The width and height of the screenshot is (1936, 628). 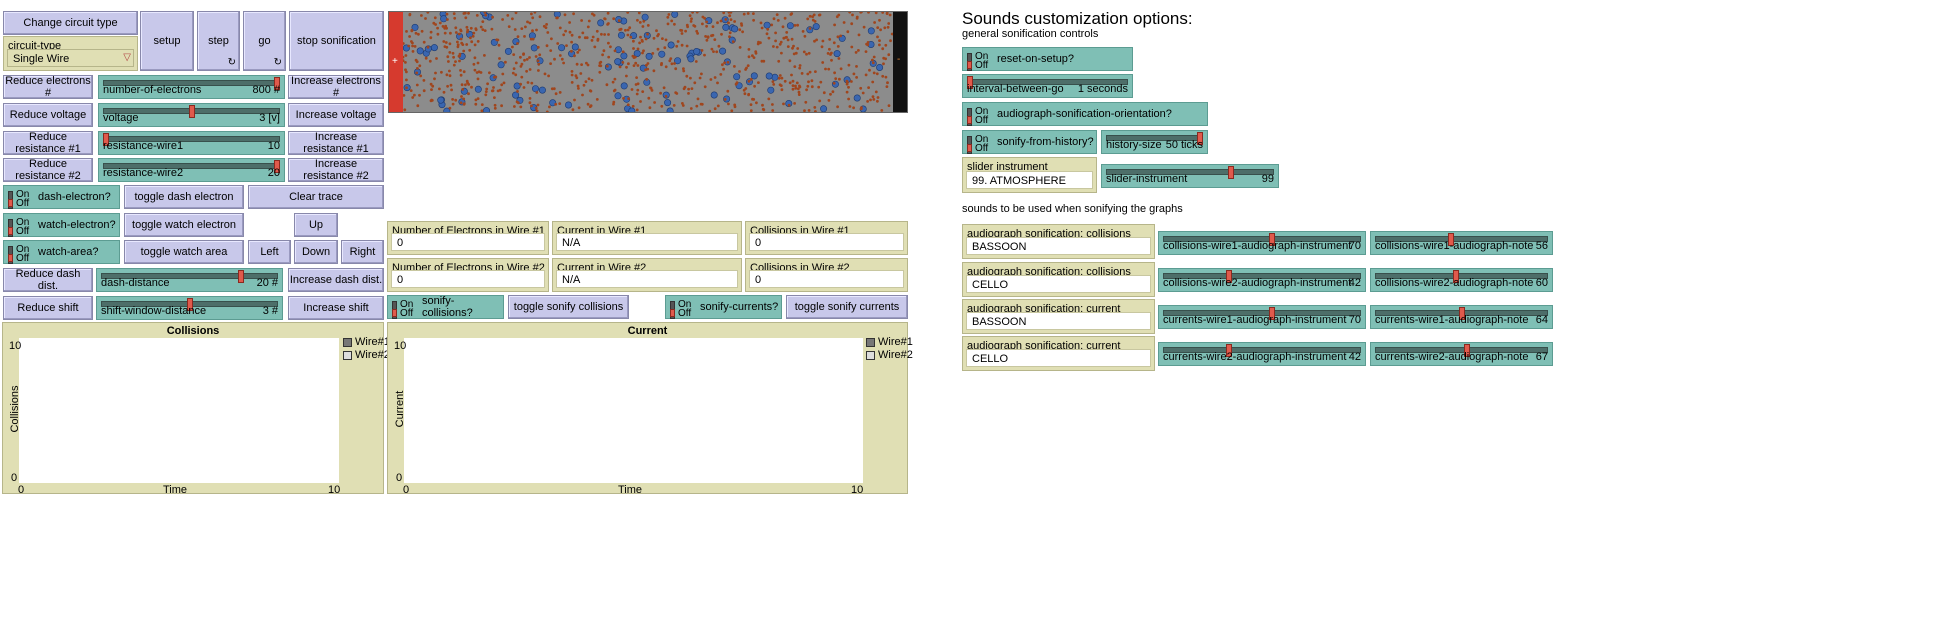 What do you see at coordinates (1461, 280) in the screenshot?
I see `collisions-wire2-note-slider: collisions-wire2-audiograph-note 60` at bounding box center [1461, 280].